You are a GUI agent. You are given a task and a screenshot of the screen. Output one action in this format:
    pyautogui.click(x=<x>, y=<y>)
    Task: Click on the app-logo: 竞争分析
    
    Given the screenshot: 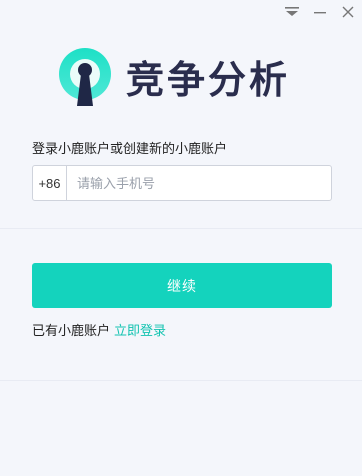 What is the action you would take?
    pyautogui.click(x=173, y=76)
    